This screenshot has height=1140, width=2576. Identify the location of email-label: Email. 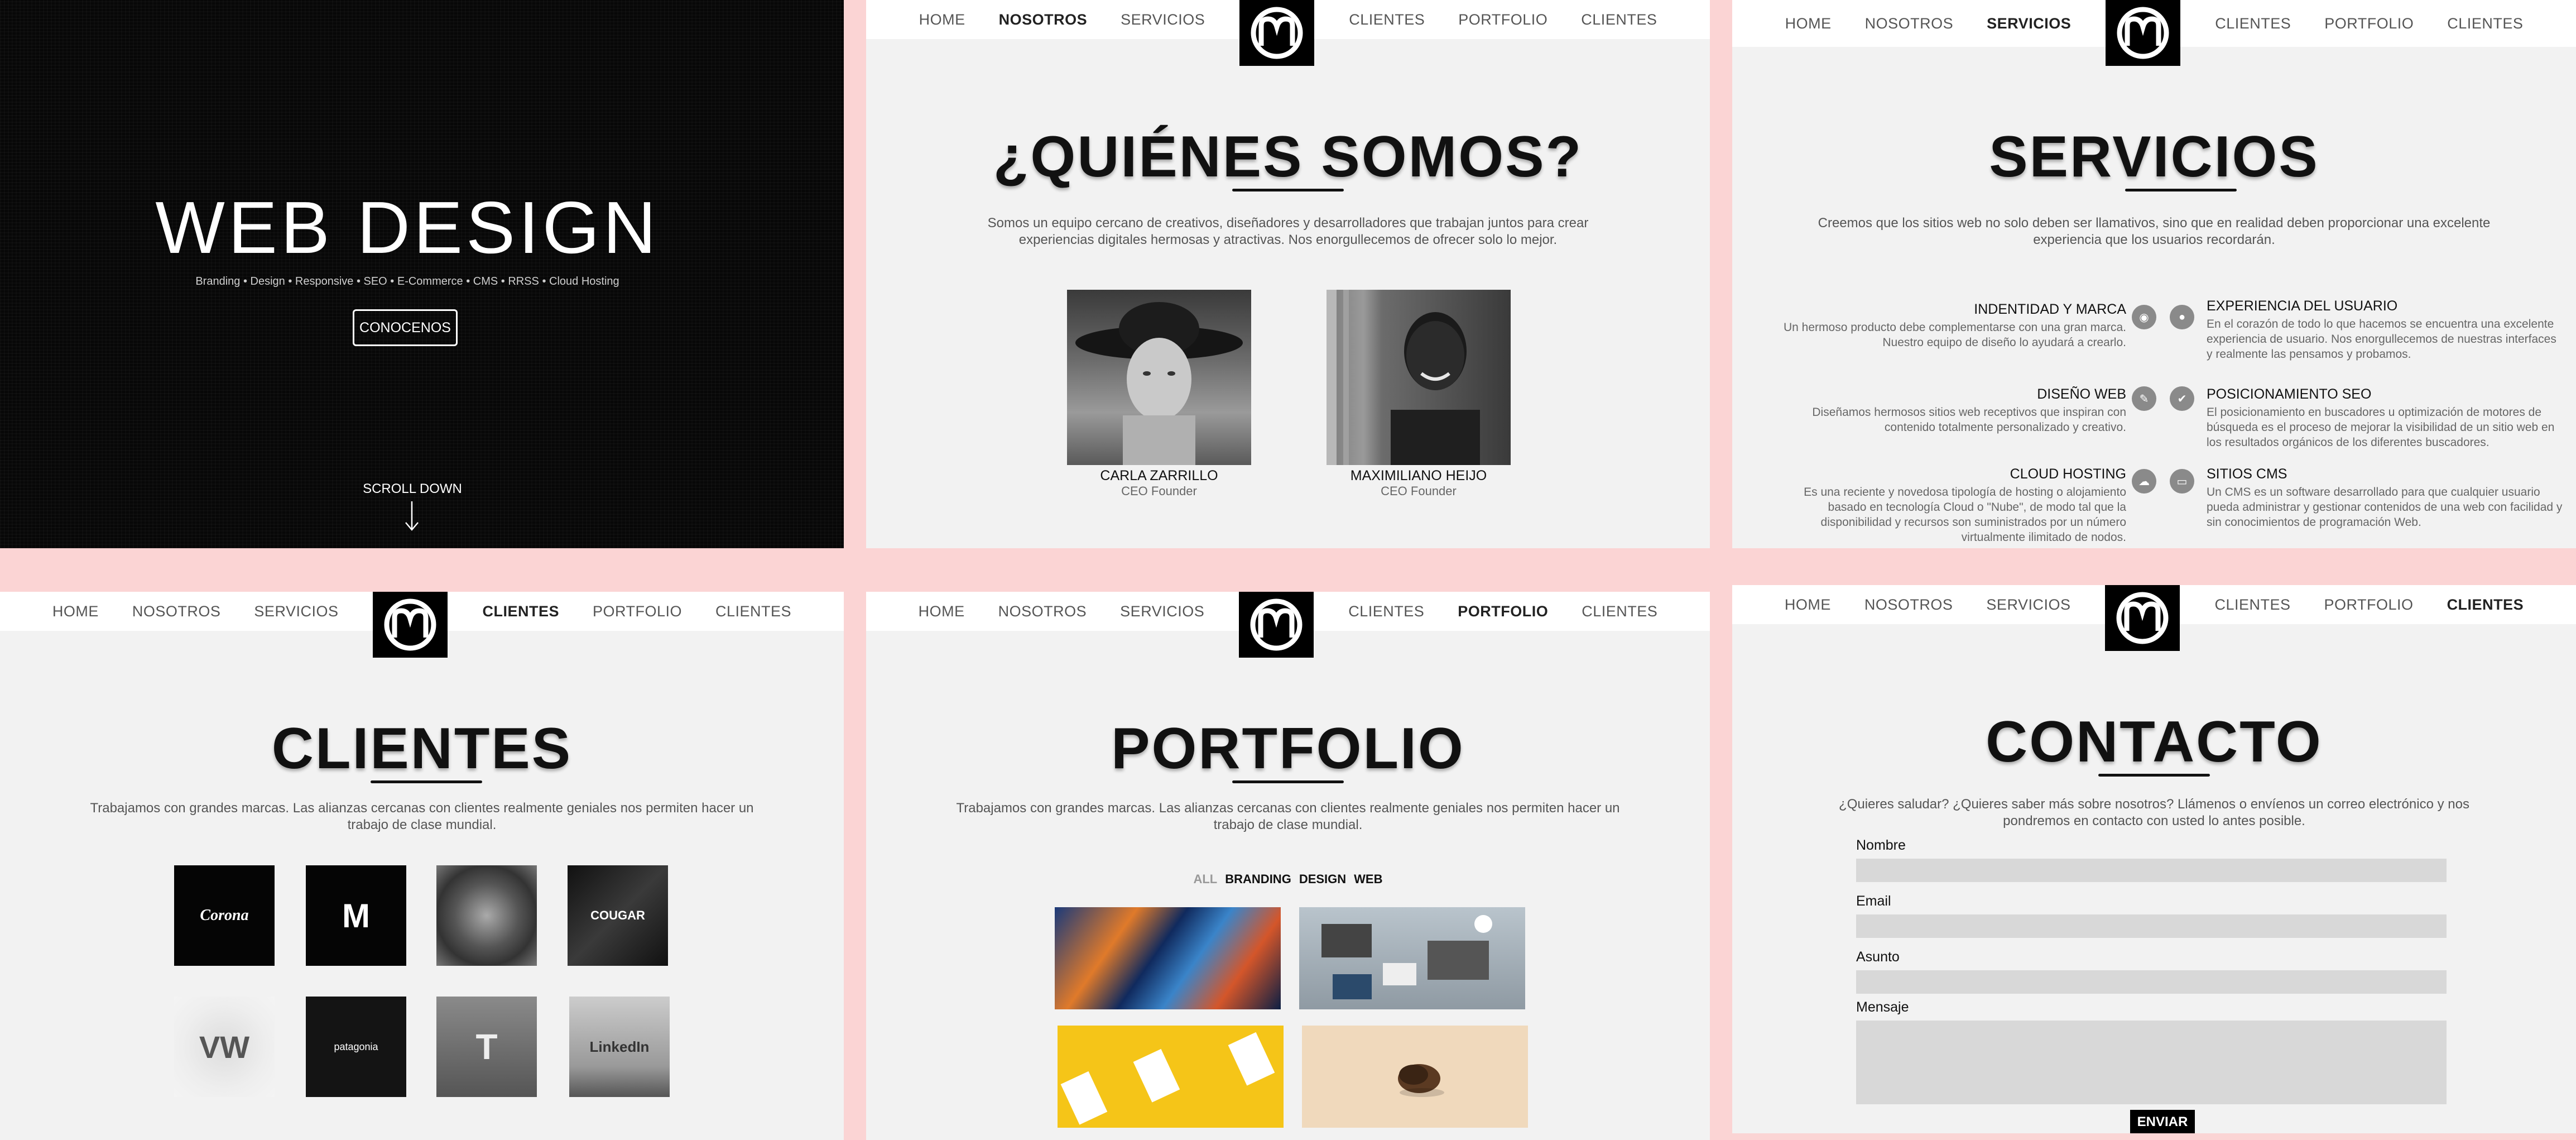
(1873, 901).